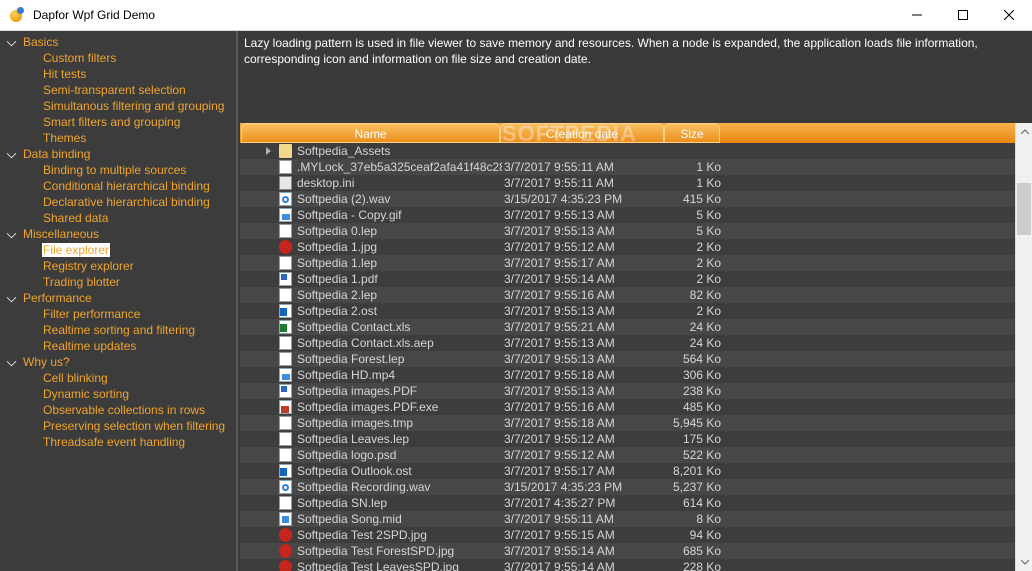  What do you see at coordinates (351, 359) in the screenshot?
I see `file-name-cell: Softpedia Forest.lep` at bounding box center [351, 359].